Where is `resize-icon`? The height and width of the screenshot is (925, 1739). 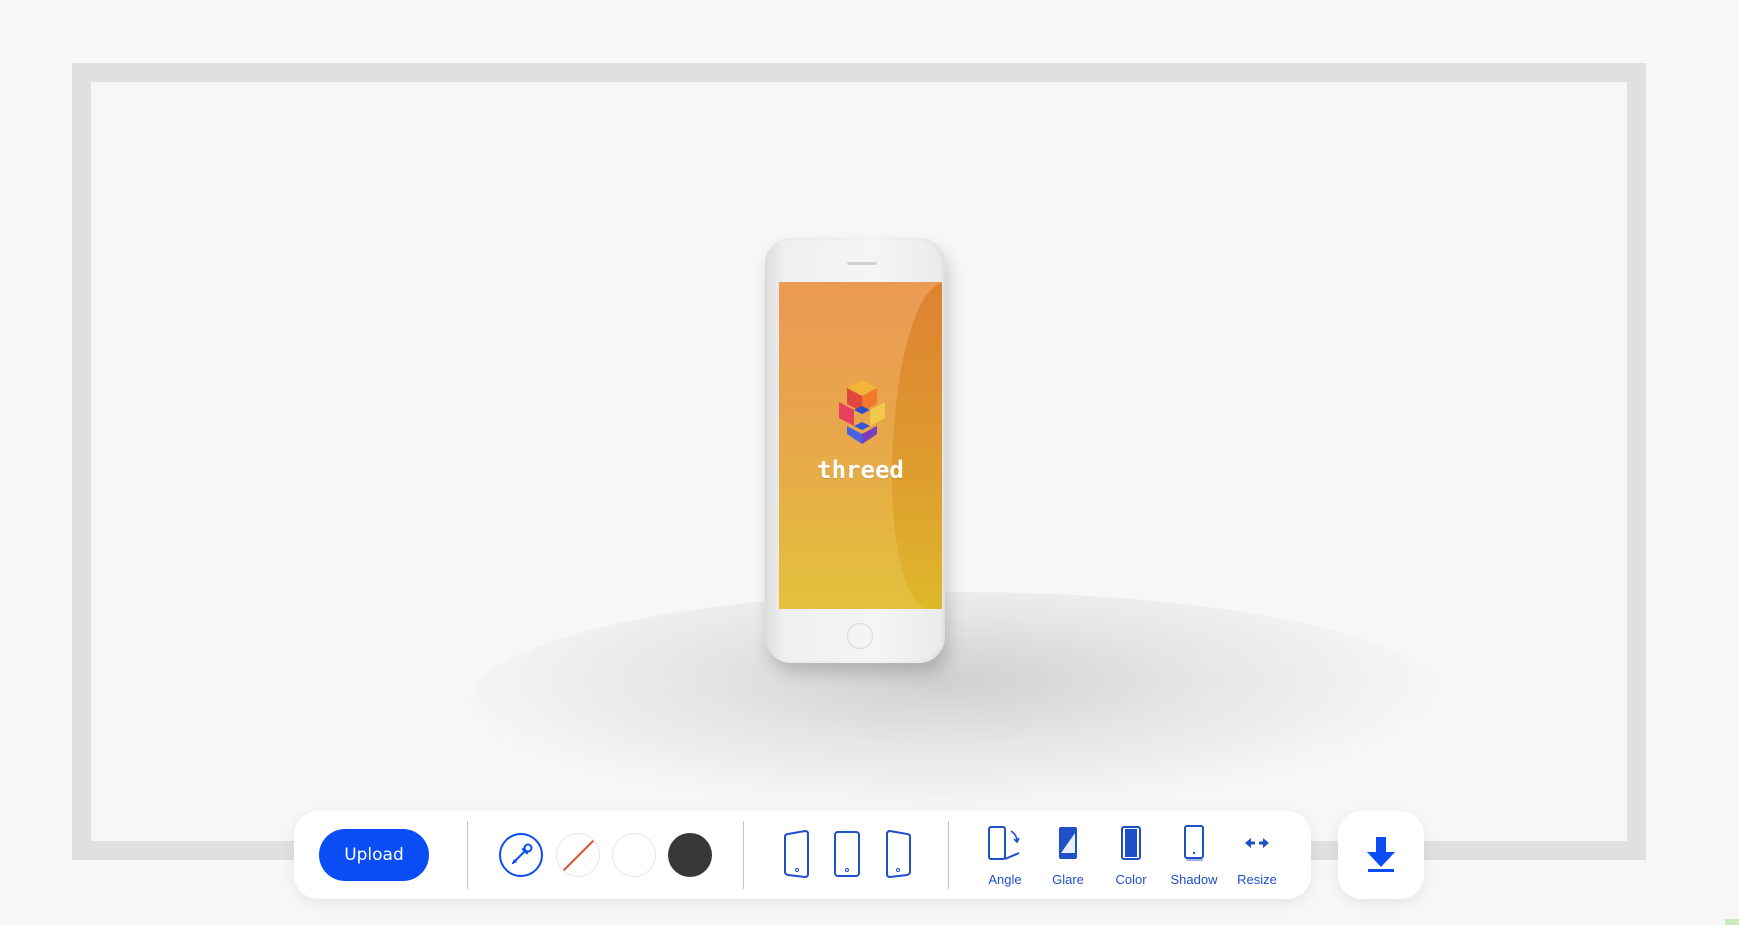 resize-icon is located at coordinates (1257, 843).